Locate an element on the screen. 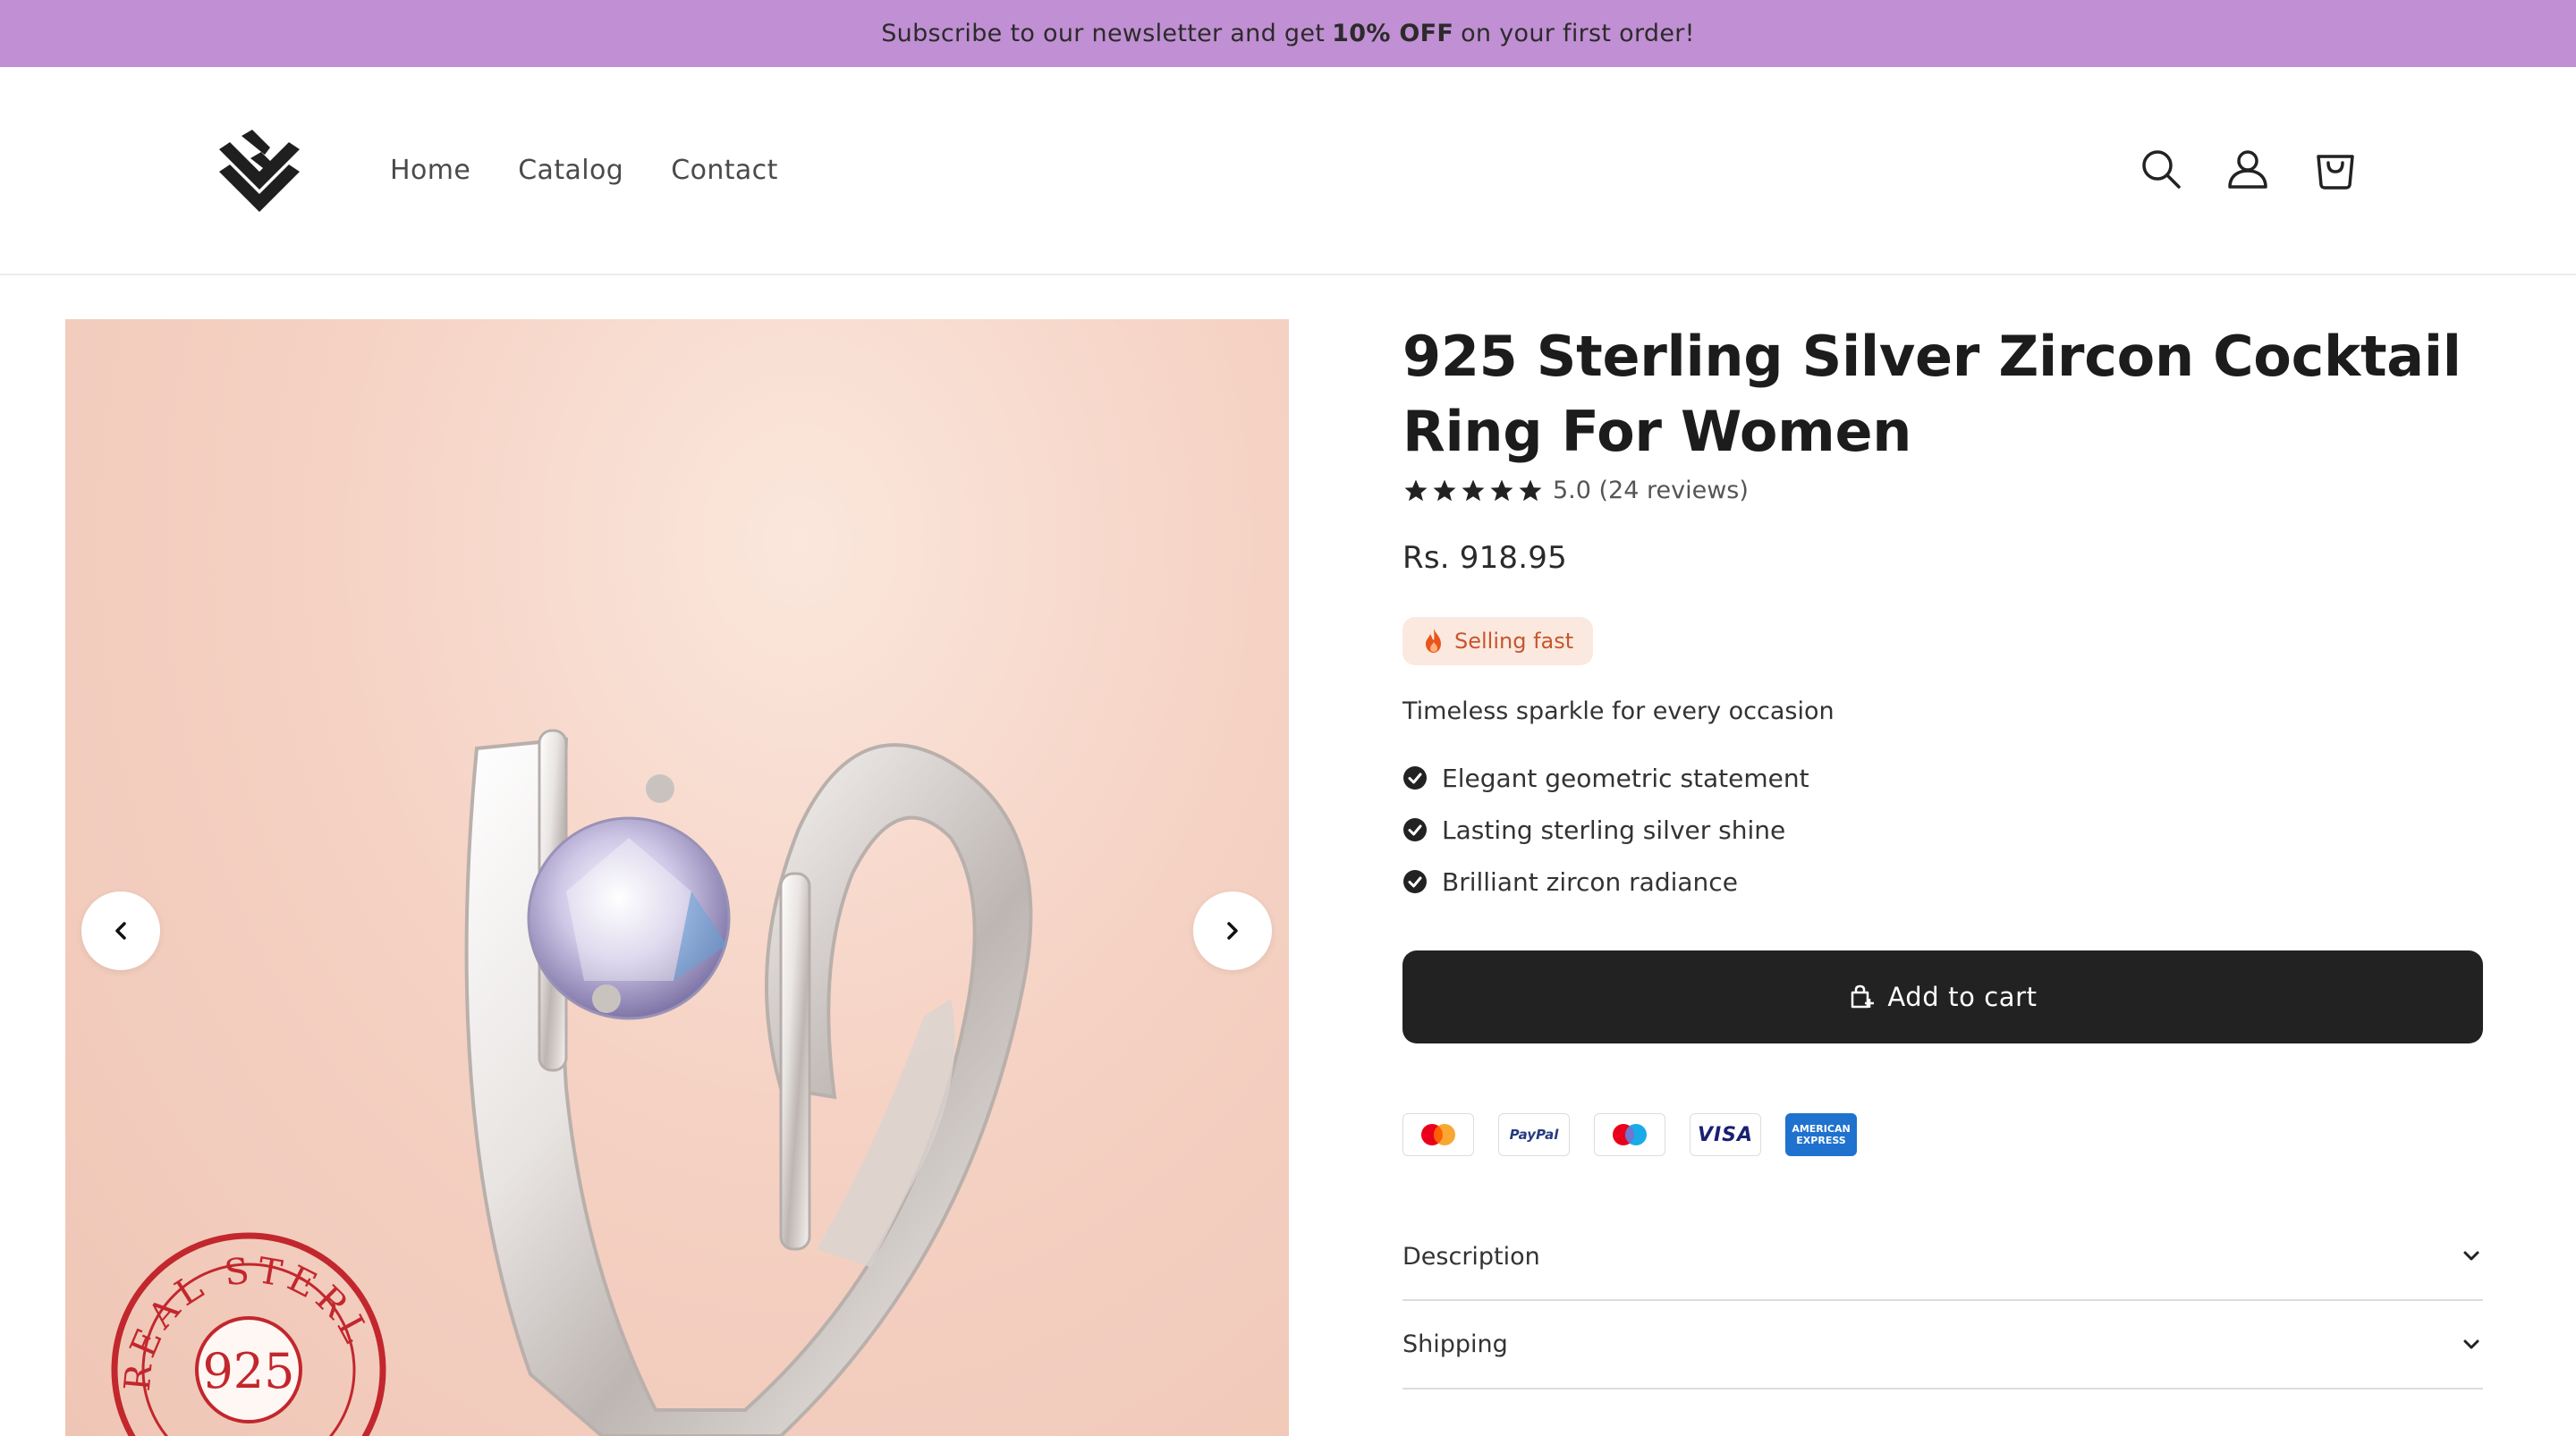  rating-text: 5.0 (24 reviews) is located at coordinates (1651, 491).